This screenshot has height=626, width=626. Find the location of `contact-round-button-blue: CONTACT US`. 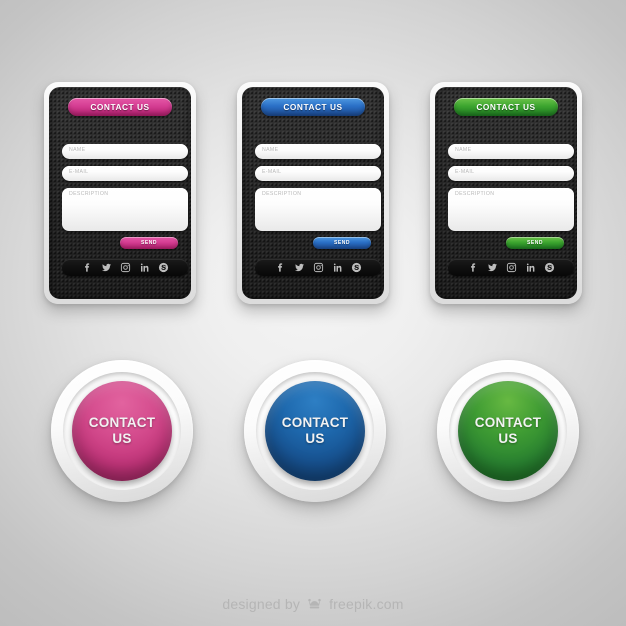

contact-round-button-blue: CONTACT US is located at coordinates (315, 431).